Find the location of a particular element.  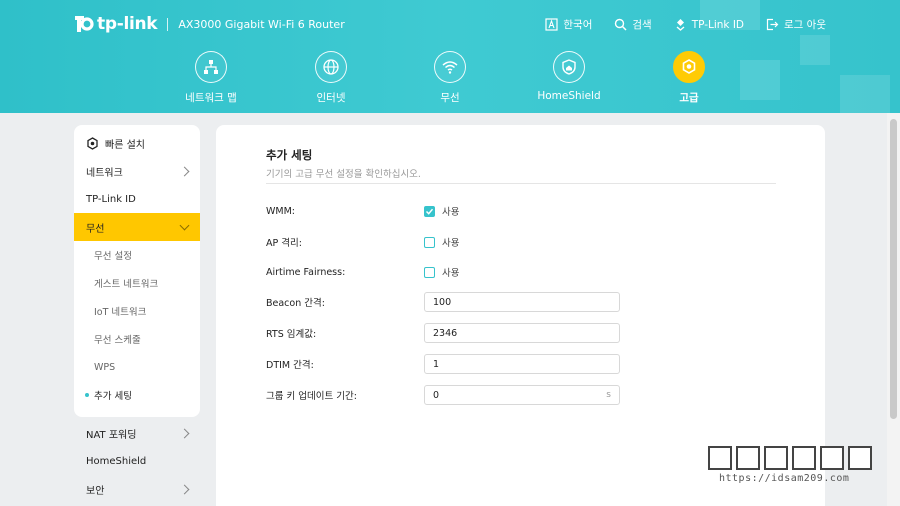

rts-threshold-value: 2346 is located at coordinates (445, 333).